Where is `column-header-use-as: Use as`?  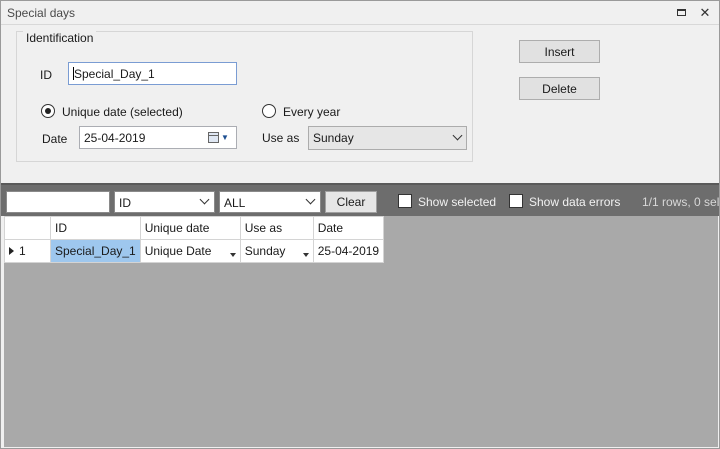 column-header-use-as: Use as is located at coordinates (276, 228).